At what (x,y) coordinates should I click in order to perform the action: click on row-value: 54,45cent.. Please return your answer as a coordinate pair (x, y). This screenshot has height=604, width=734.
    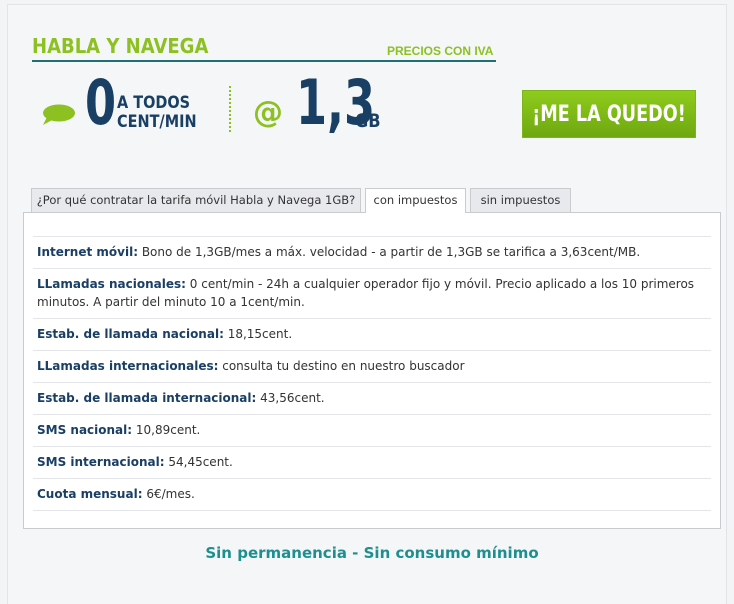
    Looking at the image, I should click on (200, 462).